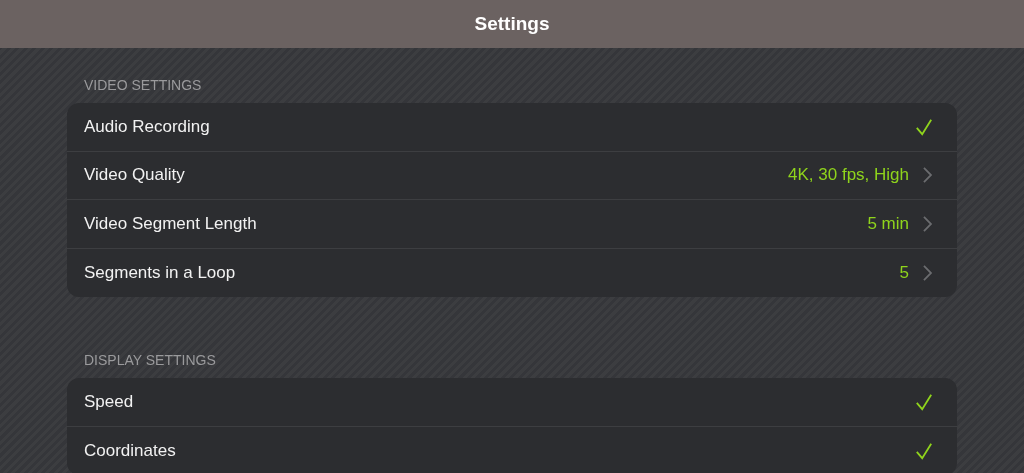 This screenshot has height=473, width=1024. What do you see at coordinates (904, 272) in the screenshot?
I see `row-value: 5` at bounding box center [904, 272].